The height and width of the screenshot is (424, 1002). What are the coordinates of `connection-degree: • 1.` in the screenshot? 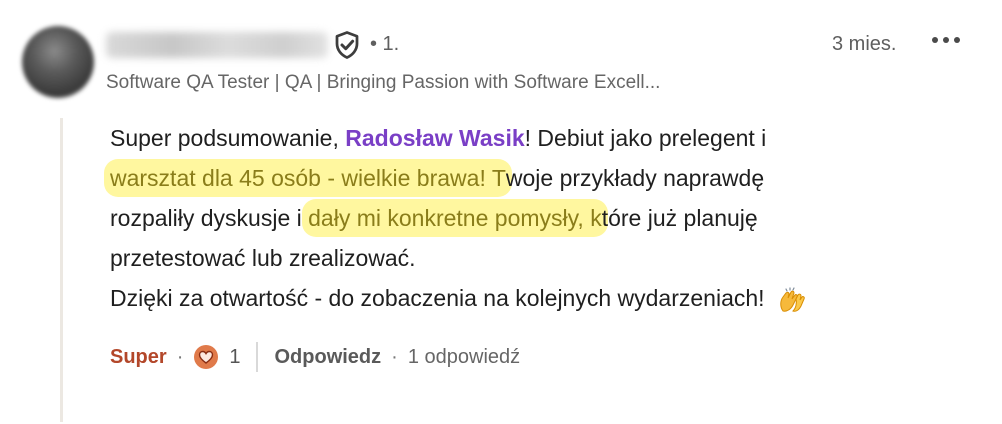 It's located at (385, 44).